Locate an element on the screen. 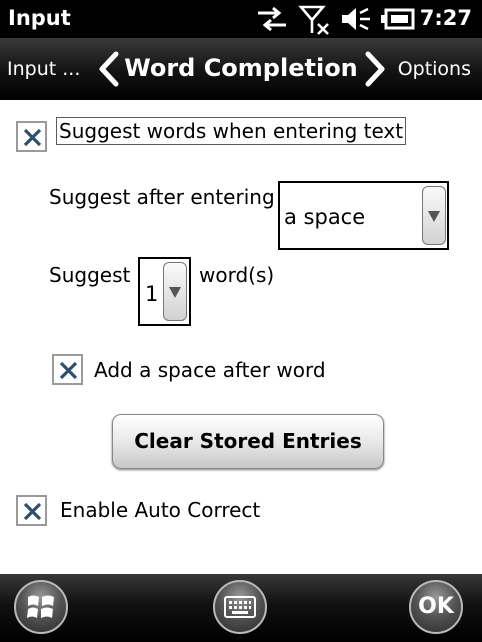 The width and height of the screenshot is (482, 642). navigation-bar: Input ... Word Completion Options is located at coordinates (241, 69).